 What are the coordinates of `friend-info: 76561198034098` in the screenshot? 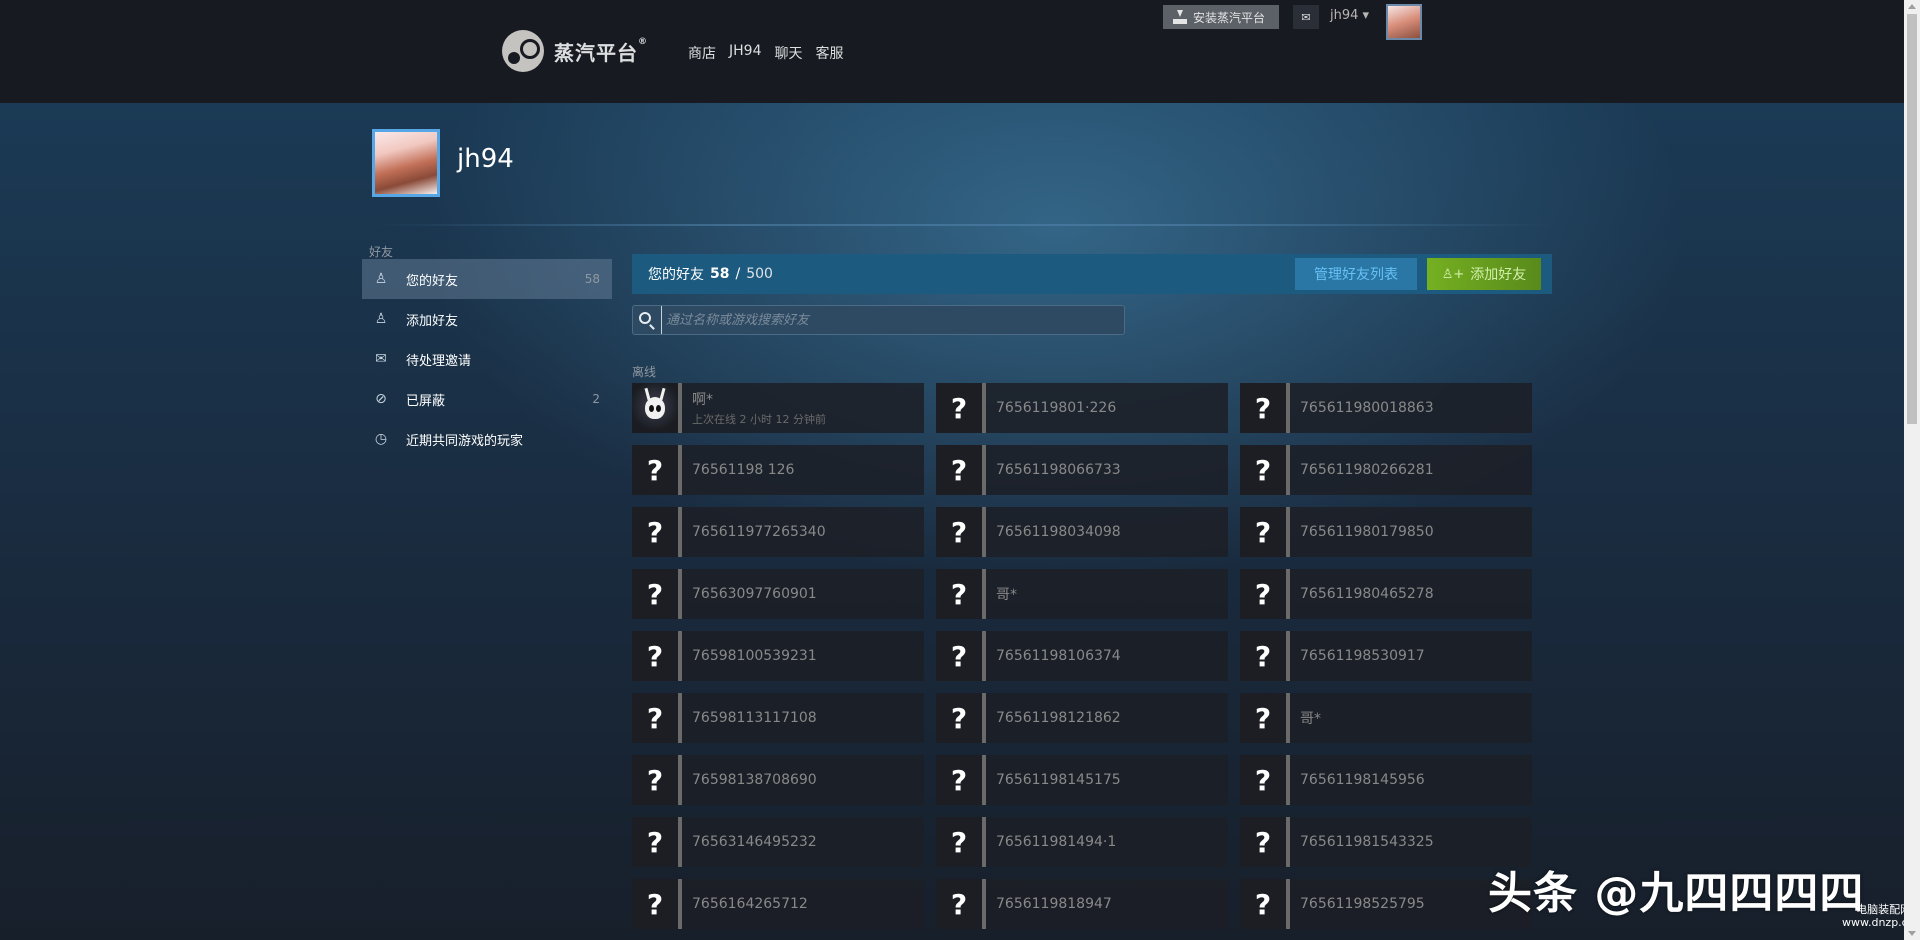 It's located at (1053, 532).